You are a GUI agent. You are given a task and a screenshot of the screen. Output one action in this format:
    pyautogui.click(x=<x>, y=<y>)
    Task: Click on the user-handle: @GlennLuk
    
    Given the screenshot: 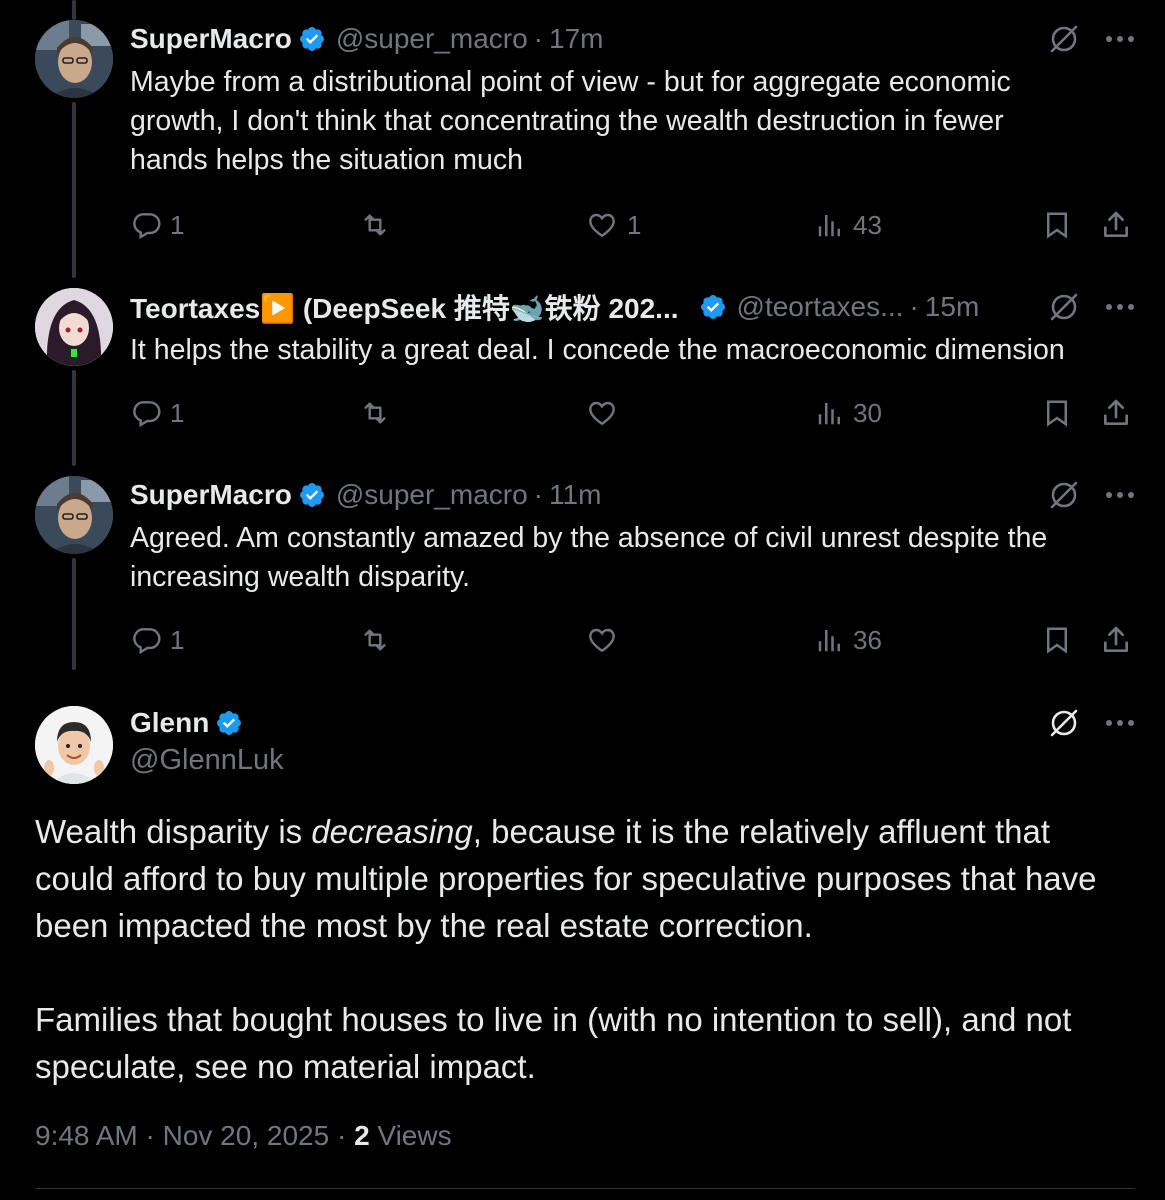 What is the action you would take?
    pyautogui.click(x=207, y=760)
    